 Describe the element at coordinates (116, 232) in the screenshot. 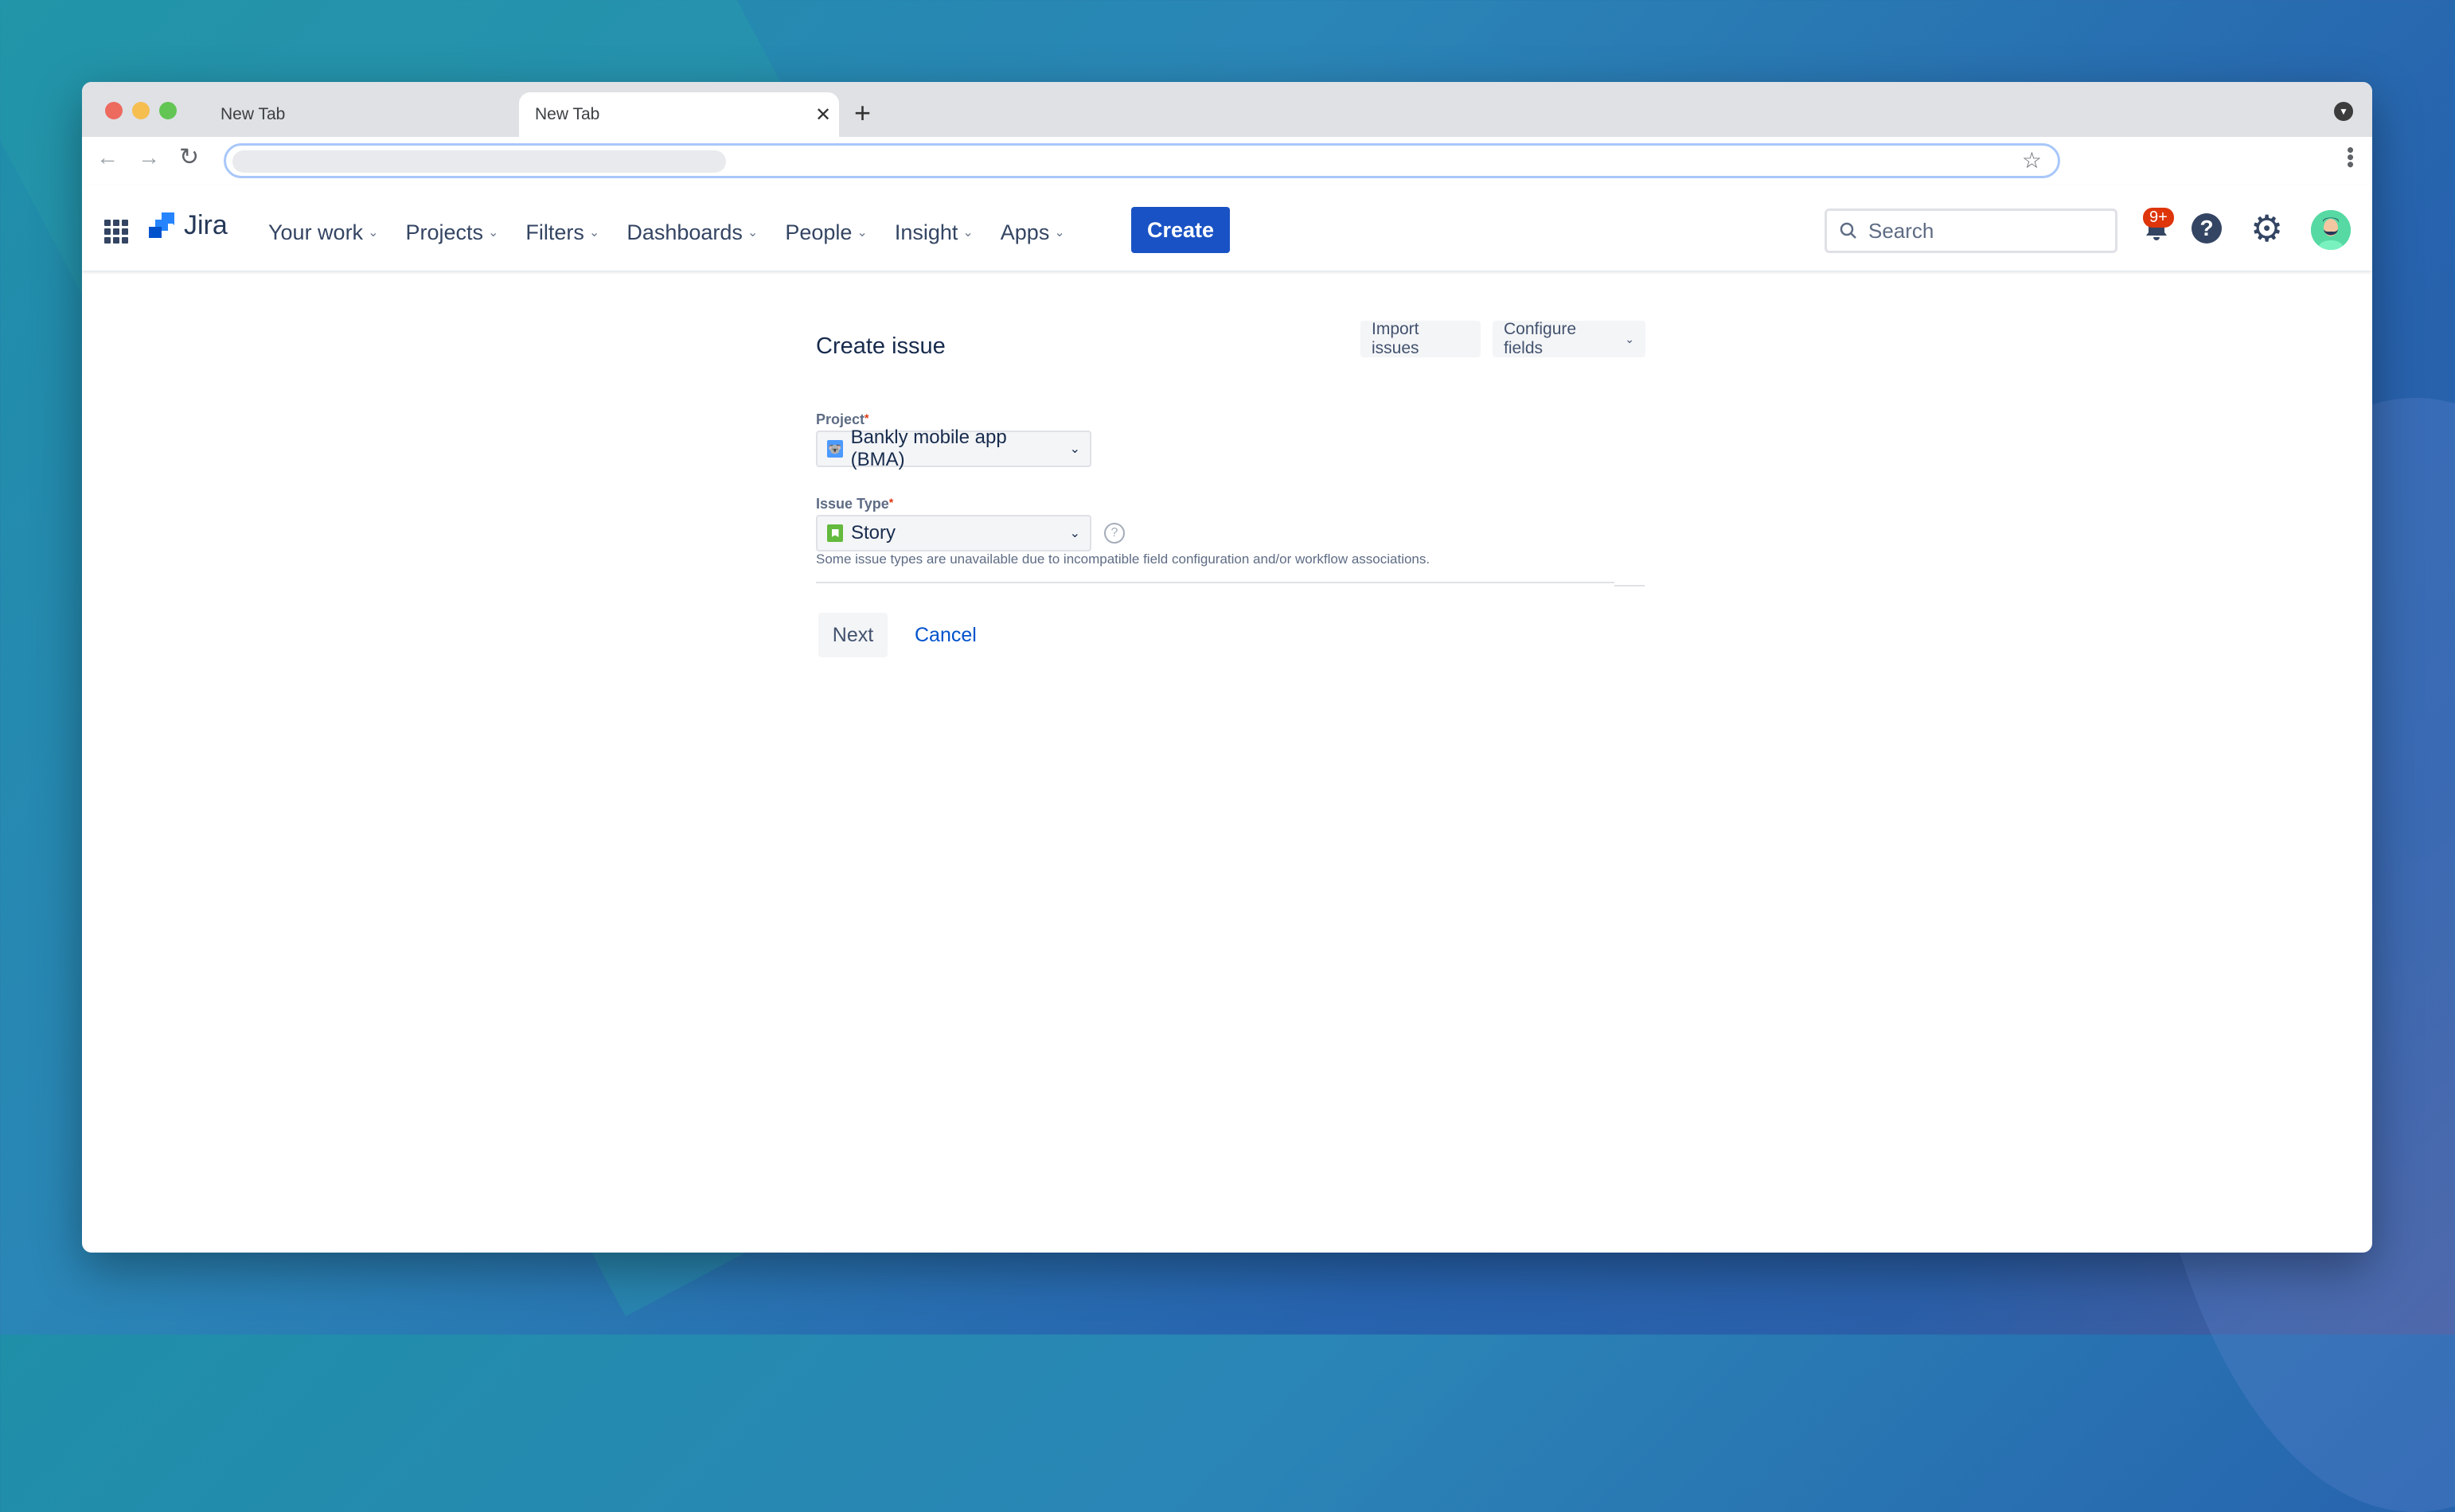

I see `app-switcher-icon` at that location.